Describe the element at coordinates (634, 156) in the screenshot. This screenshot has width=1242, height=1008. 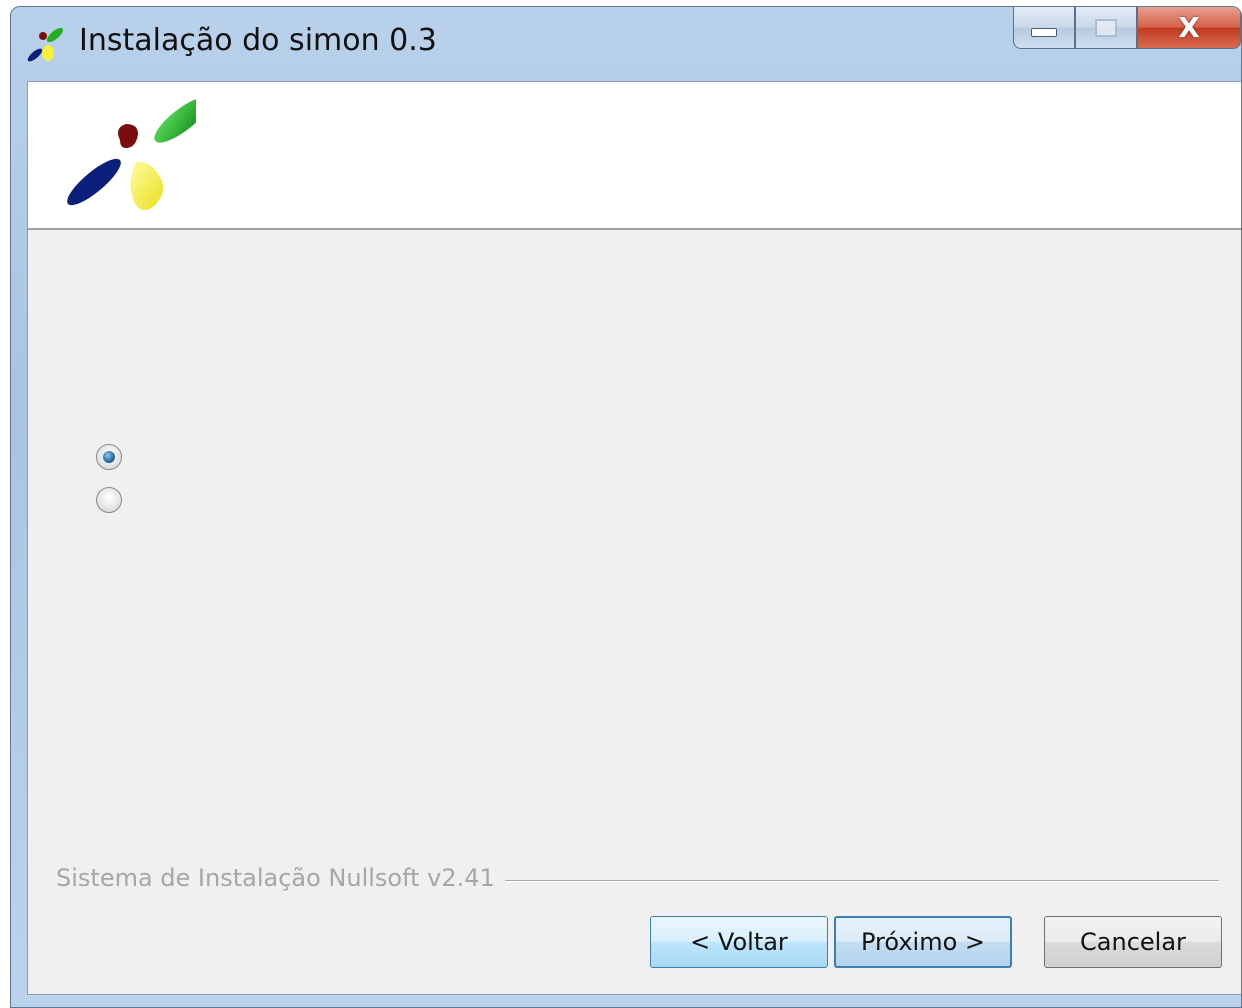
I see `header-panel` at that location.